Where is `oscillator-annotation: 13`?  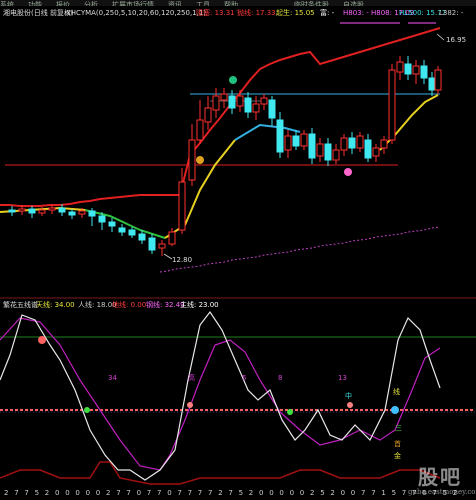
oscillator-annotation: 13 is located at coordinates (342, 378).